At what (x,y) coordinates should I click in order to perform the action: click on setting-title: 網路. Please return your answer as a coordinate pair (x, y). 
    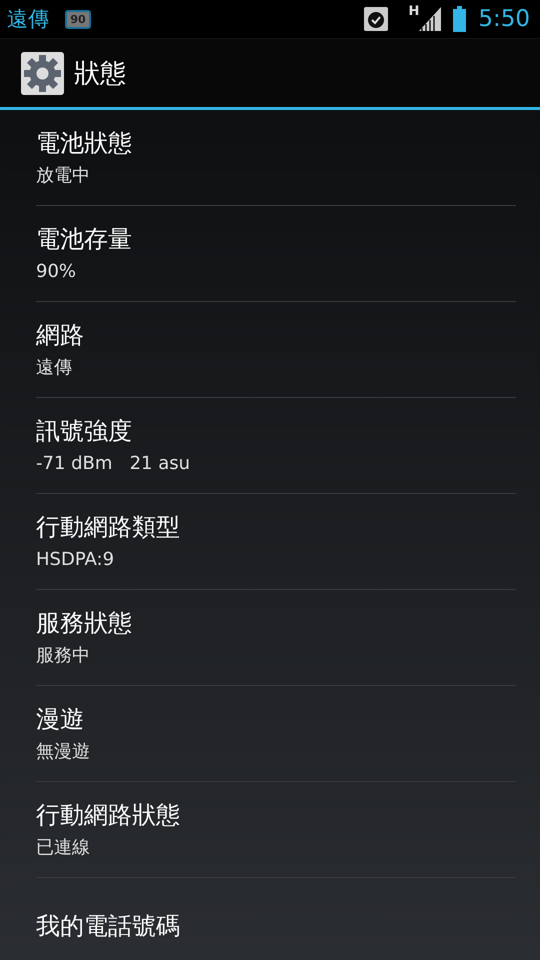
    Looking at the image, I should click on (60, 335).